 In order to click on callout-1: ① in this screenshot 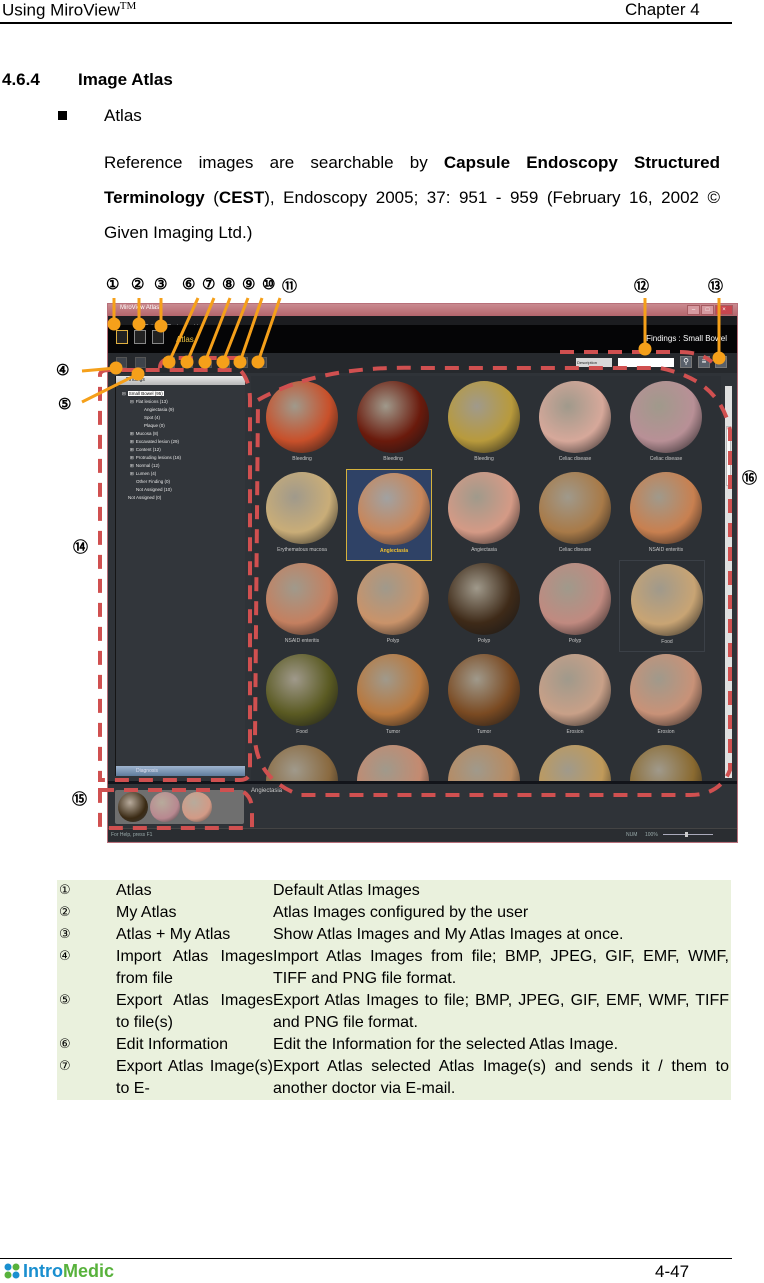, I will do `click(113, 284)`.